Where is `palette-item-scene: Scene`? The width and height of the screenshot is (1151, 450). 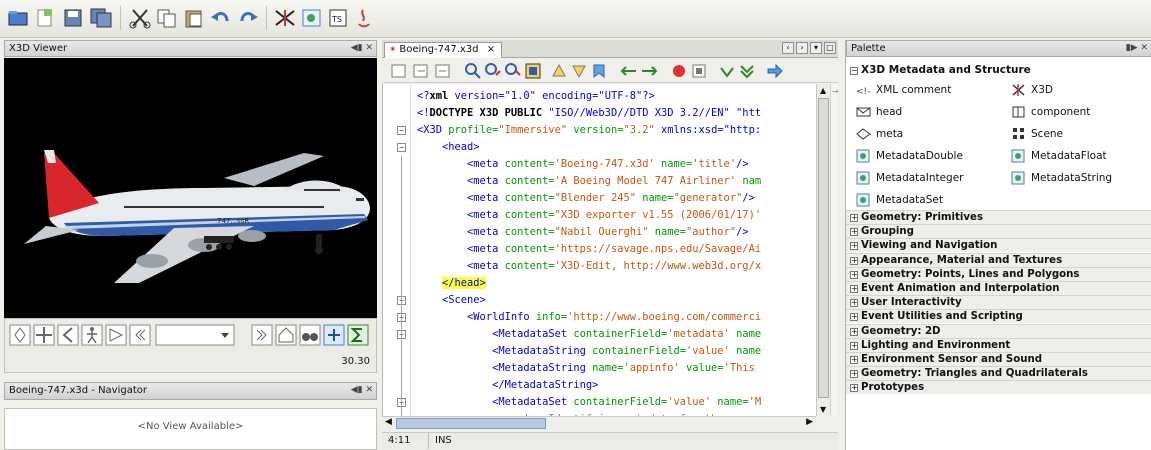
palette-item-scene: Scene is located at coordinates (1036, 134).